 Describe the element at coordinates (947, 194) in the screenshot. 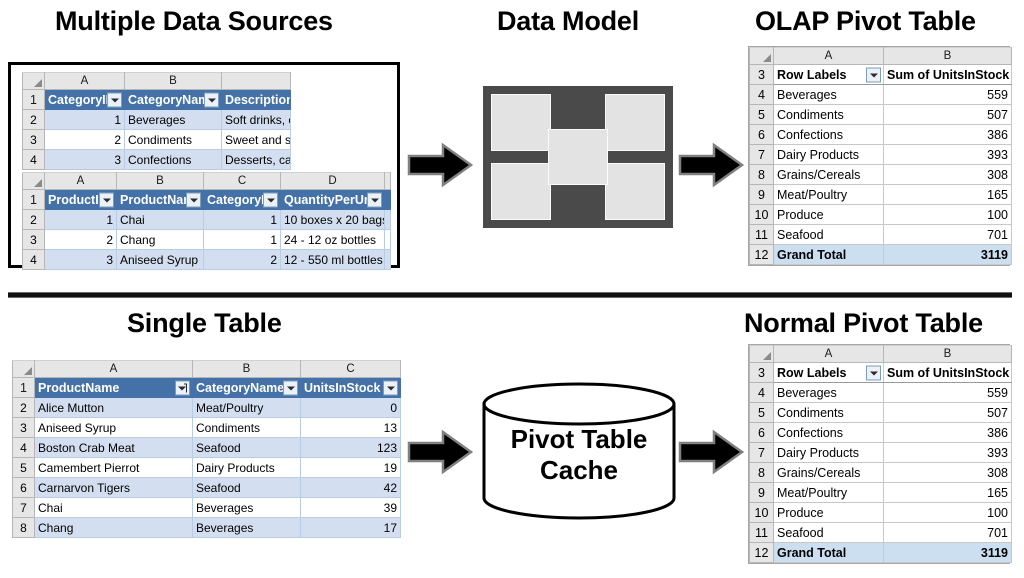

I see `cell-value: 165` at that location.